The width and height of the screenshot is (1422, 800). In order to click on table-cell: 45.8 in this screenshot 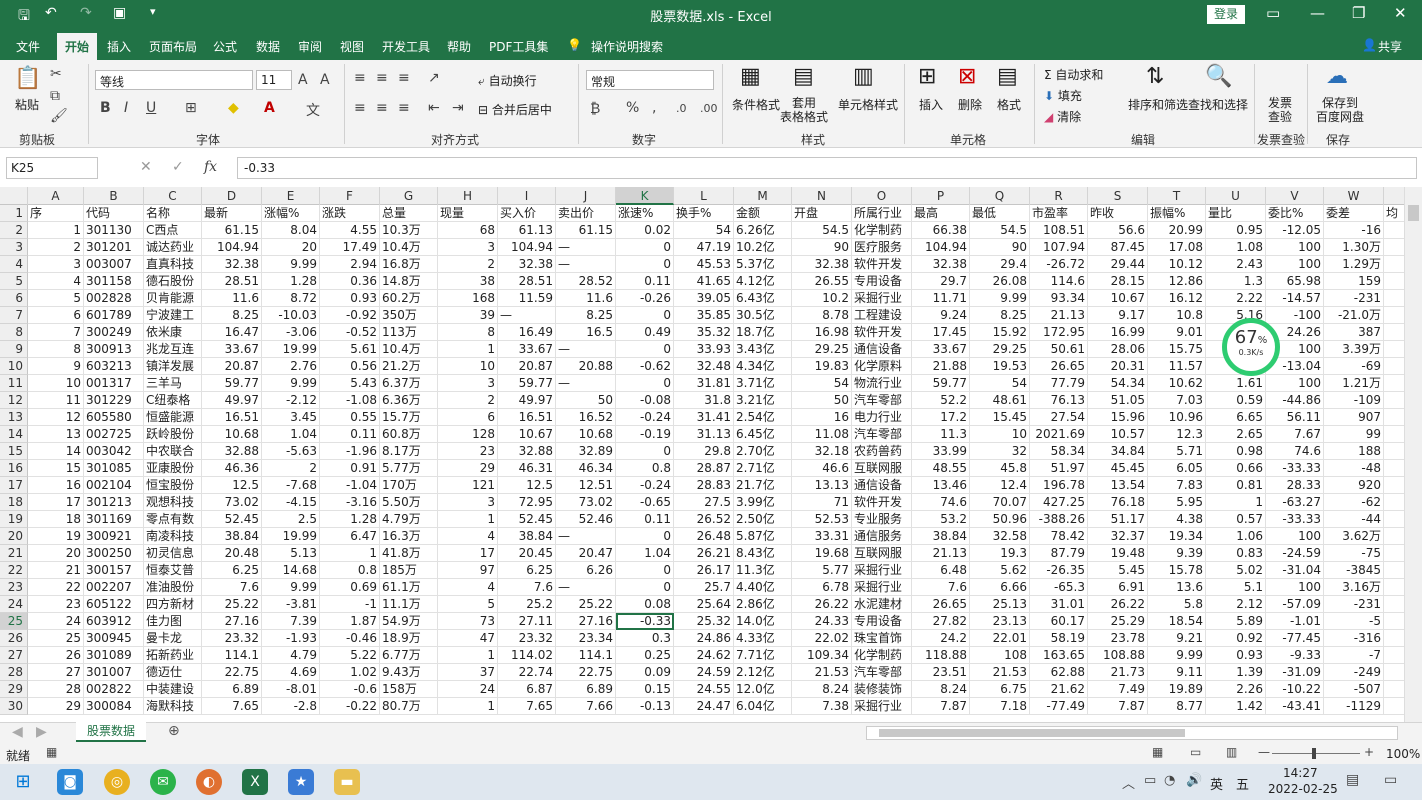, I will do `click(1000, 468)`.